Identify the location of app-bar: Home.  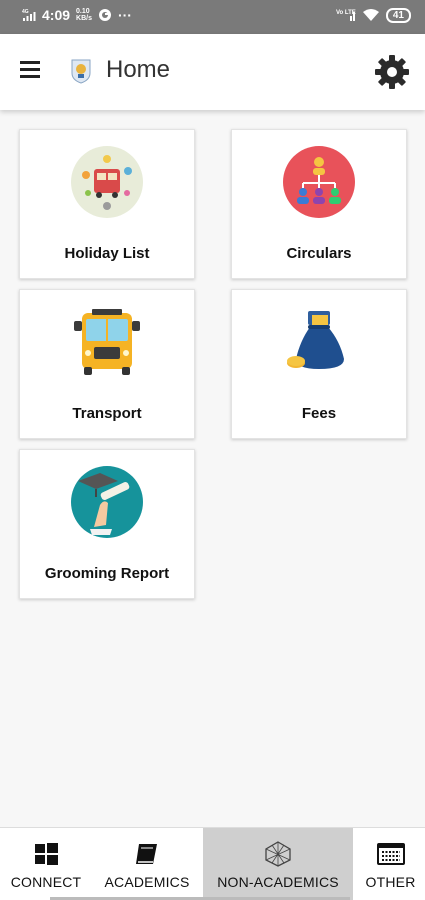
(212, 72).